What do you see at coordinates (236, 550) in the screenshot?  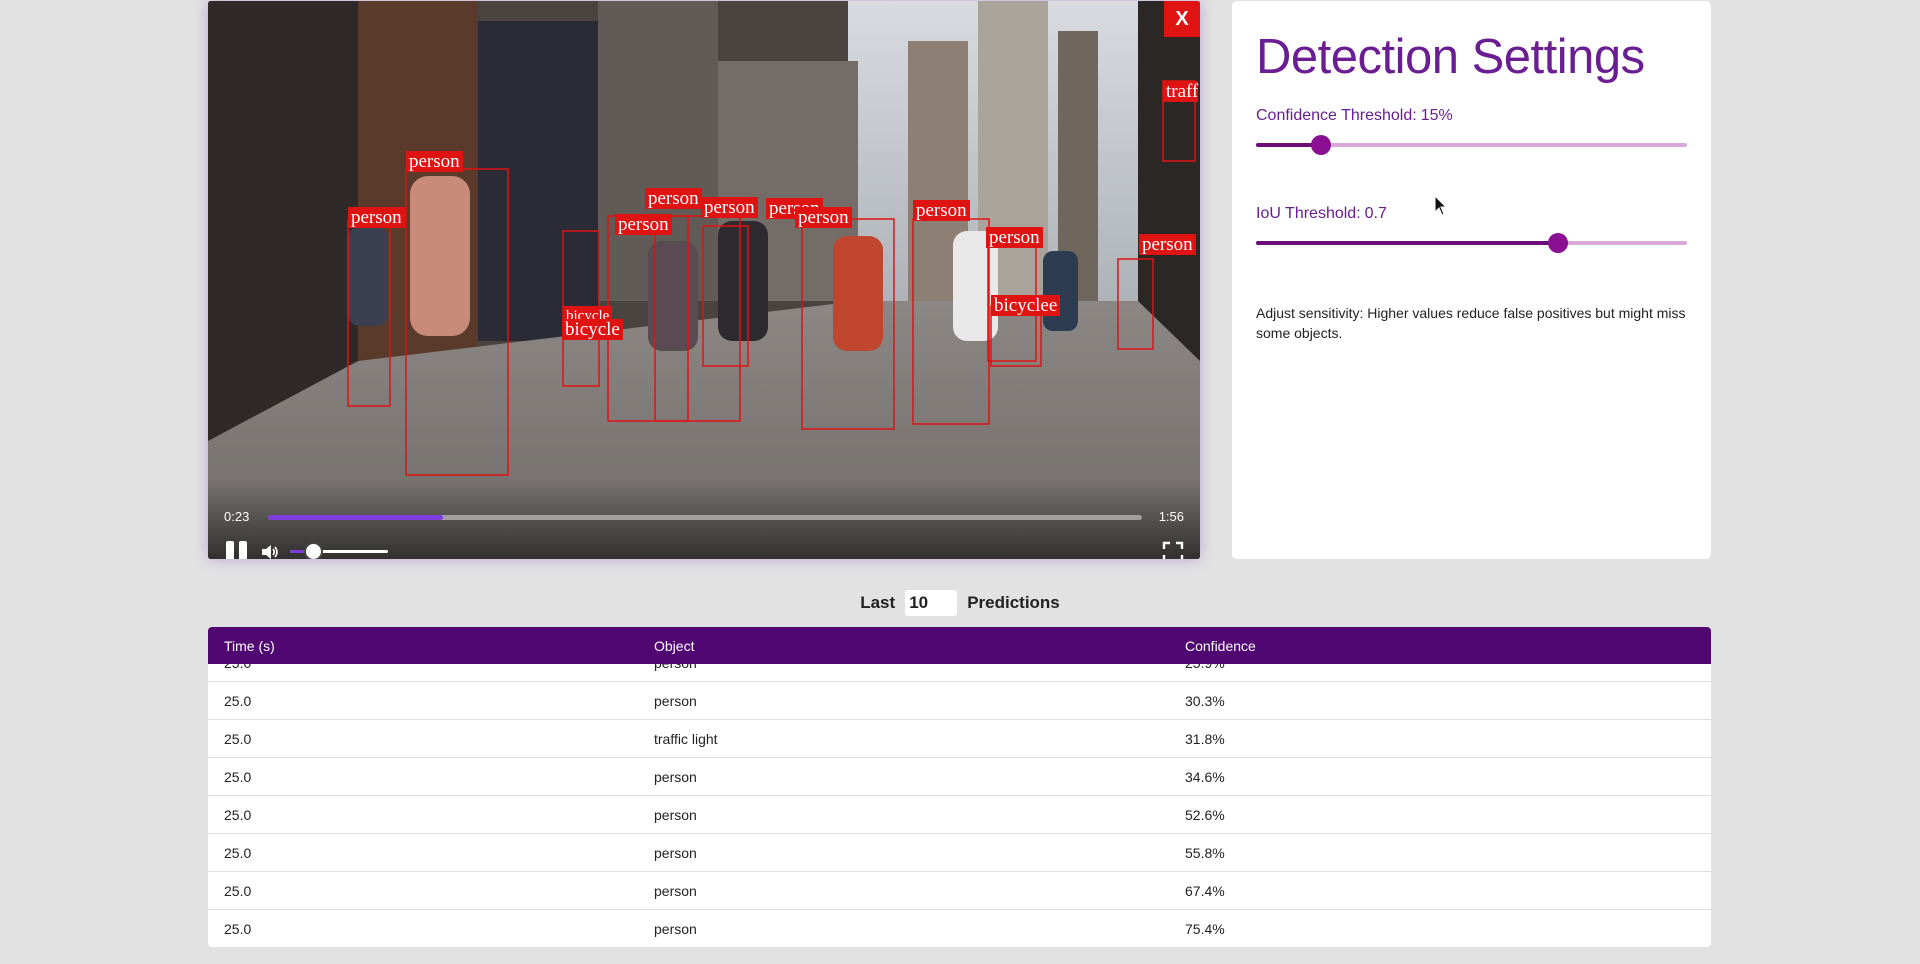 I see `pause-button` at bounding box center [236, 550].